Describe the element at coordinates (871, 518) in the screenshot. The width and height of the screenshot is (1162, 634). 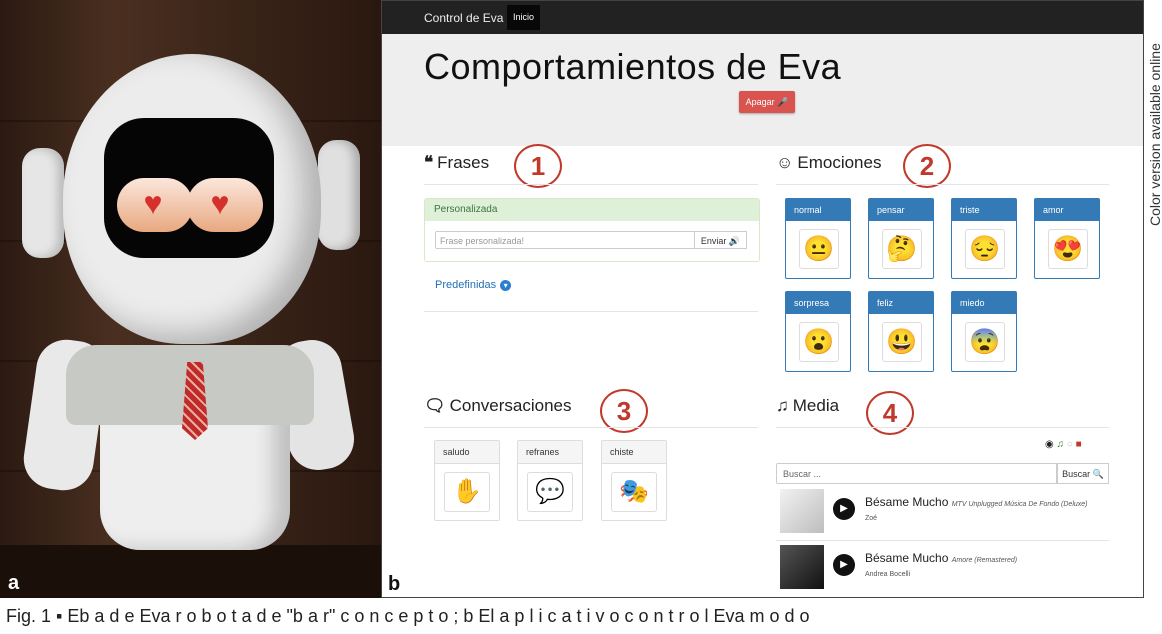
I see `track-artist: Zoé` at that location.